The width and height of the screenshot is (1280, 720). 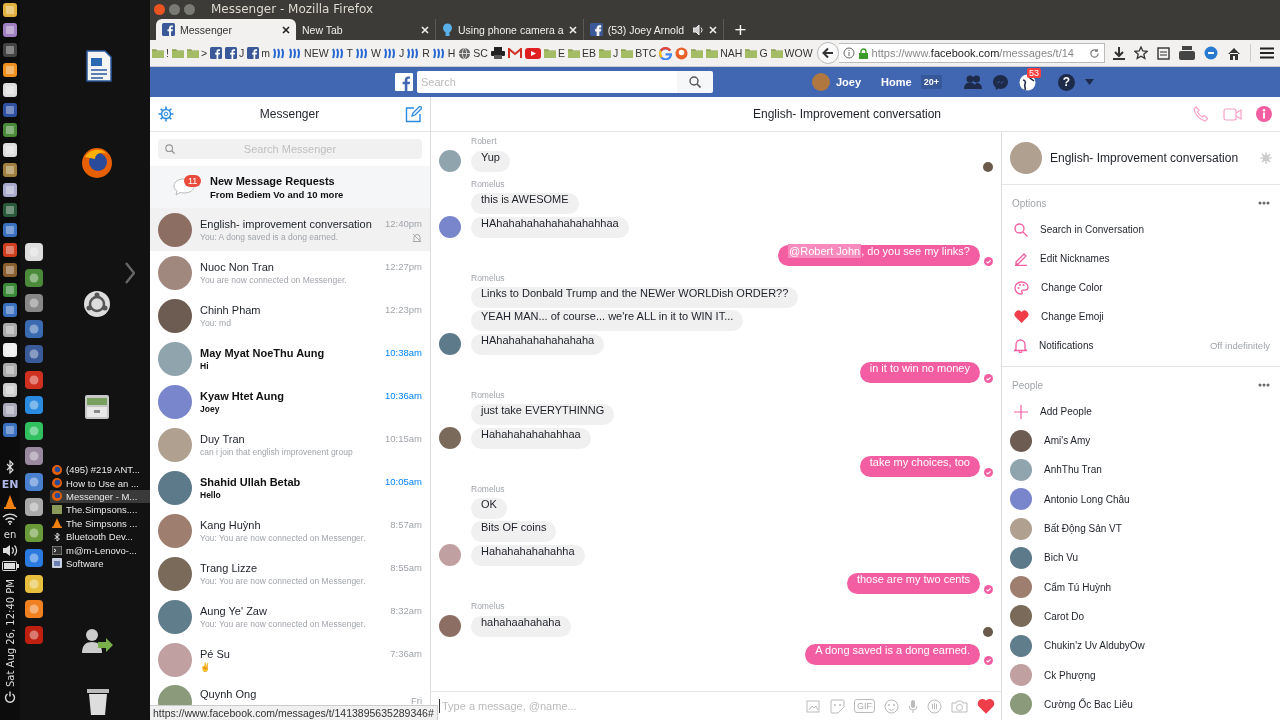 I want to click on settings-icon, so click(x=166, y=114).